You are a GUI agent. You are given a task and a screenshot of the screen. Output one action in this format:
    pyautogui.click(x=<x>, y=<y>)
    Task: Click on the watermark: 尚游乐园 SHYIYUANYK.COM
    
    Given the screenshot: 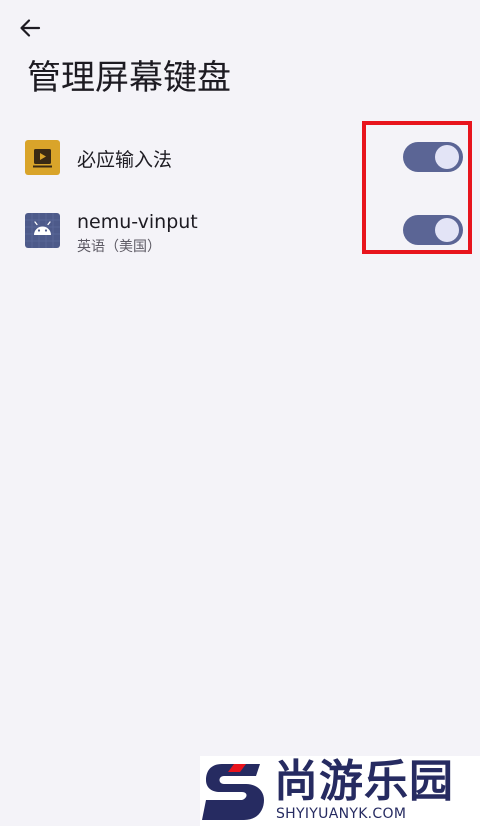 What is the action you would take?
    pyautogui.click(x=340, y=791)
    